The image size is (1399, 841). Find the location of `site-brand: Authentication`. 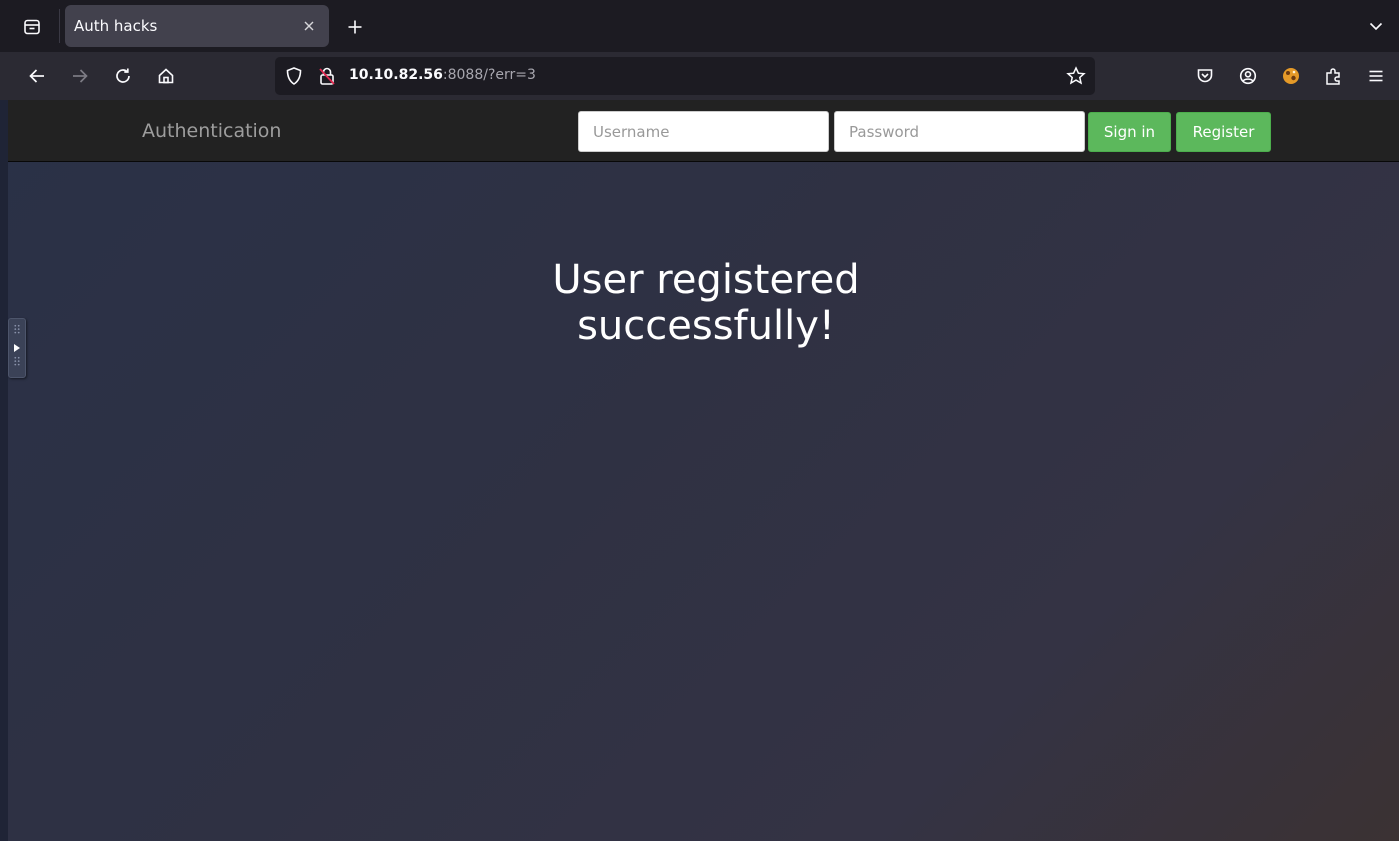

site-brand: Authentication is located at coordinates (211, 131).